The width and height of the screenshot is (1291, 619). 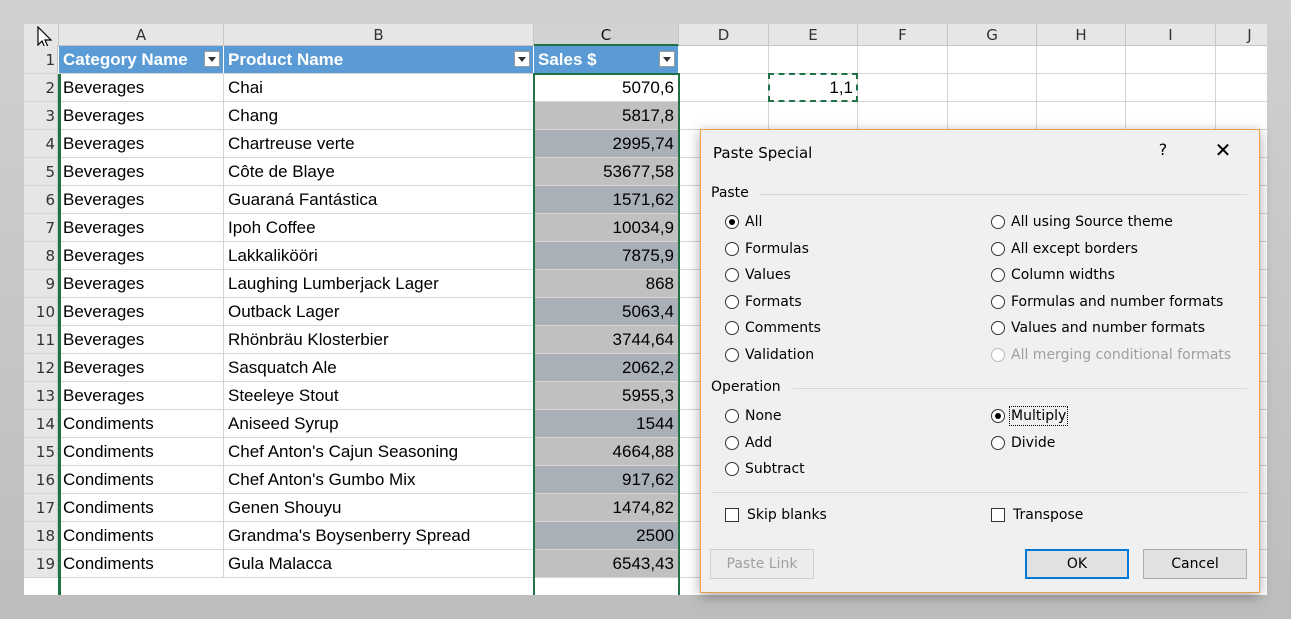 I want to click on row-header: 13, so click(x=41, y=396).